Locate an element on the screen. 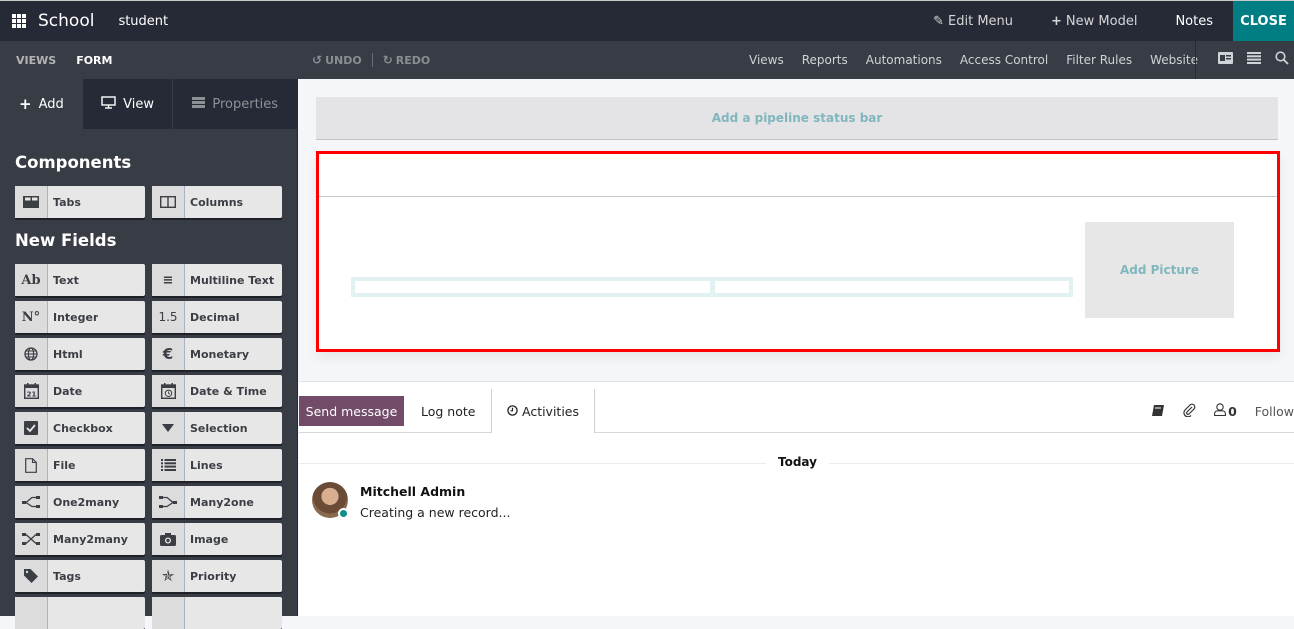  activities-label: Activities is located at coordinates (550, 411).